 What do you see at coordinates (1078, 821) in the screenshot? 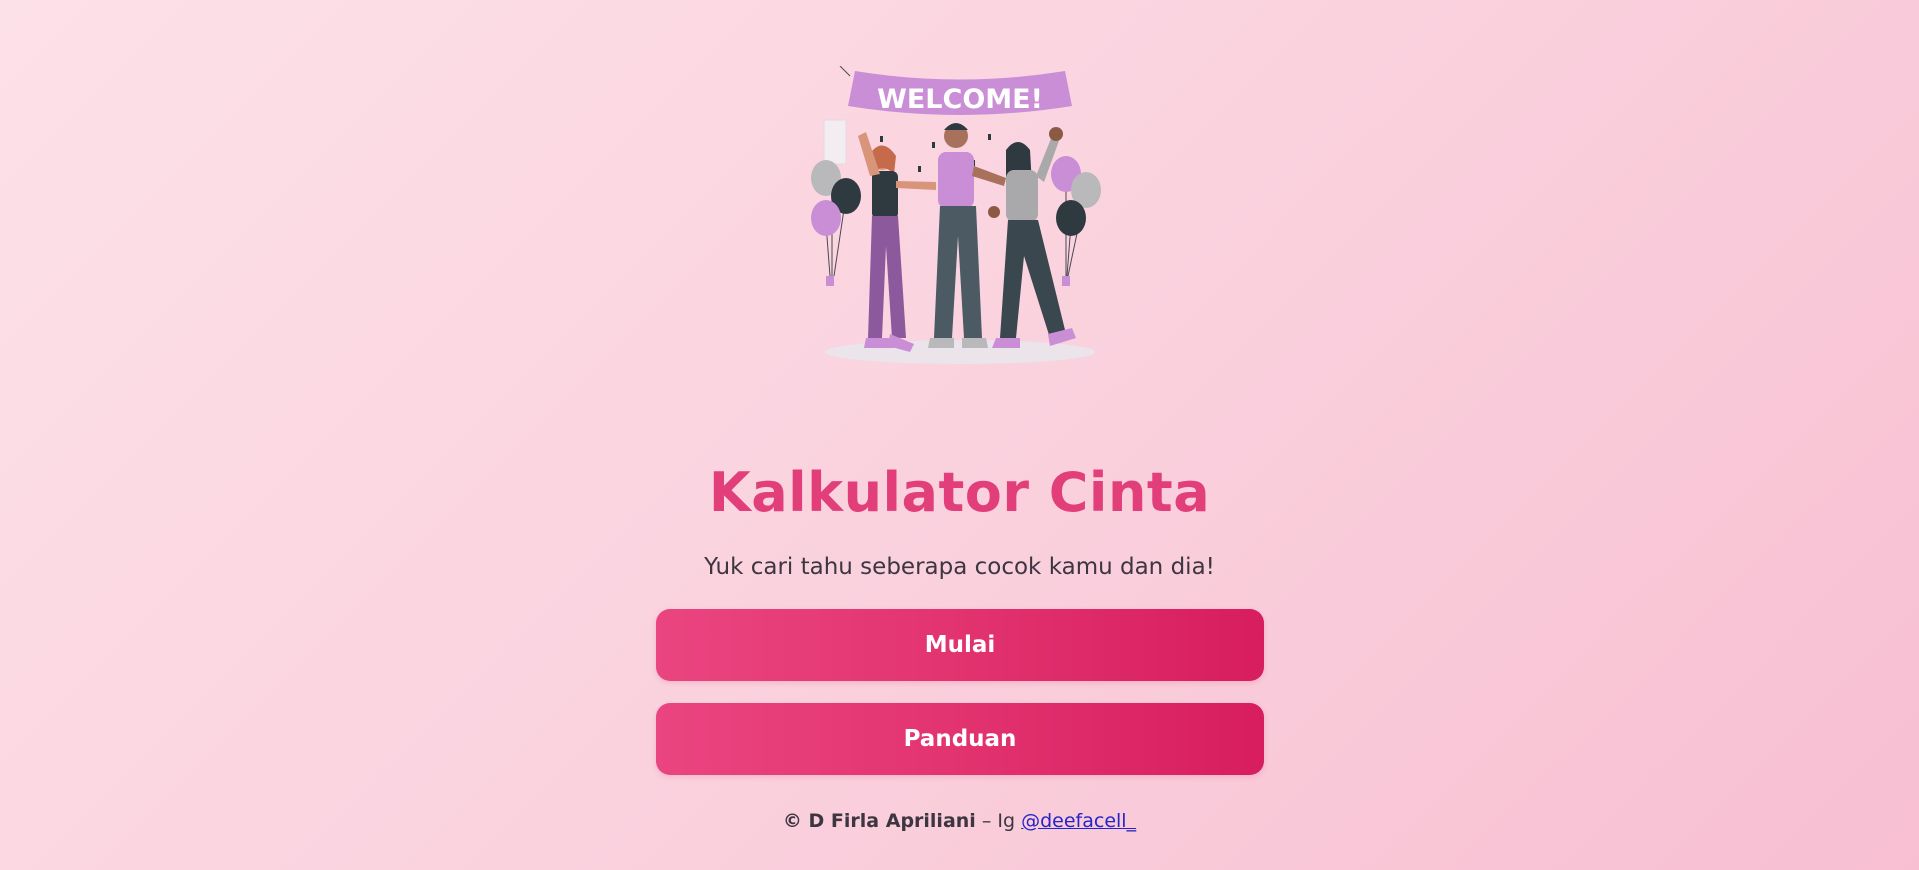
I see `instagram-link: @deefacell_` at bounding box center [1078, 821].